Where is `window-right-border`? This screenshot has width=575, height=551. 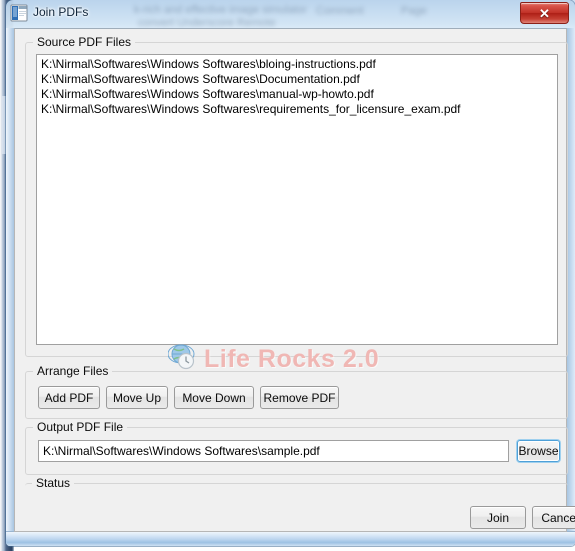
window-right-border is located at coordinates (571, 287).